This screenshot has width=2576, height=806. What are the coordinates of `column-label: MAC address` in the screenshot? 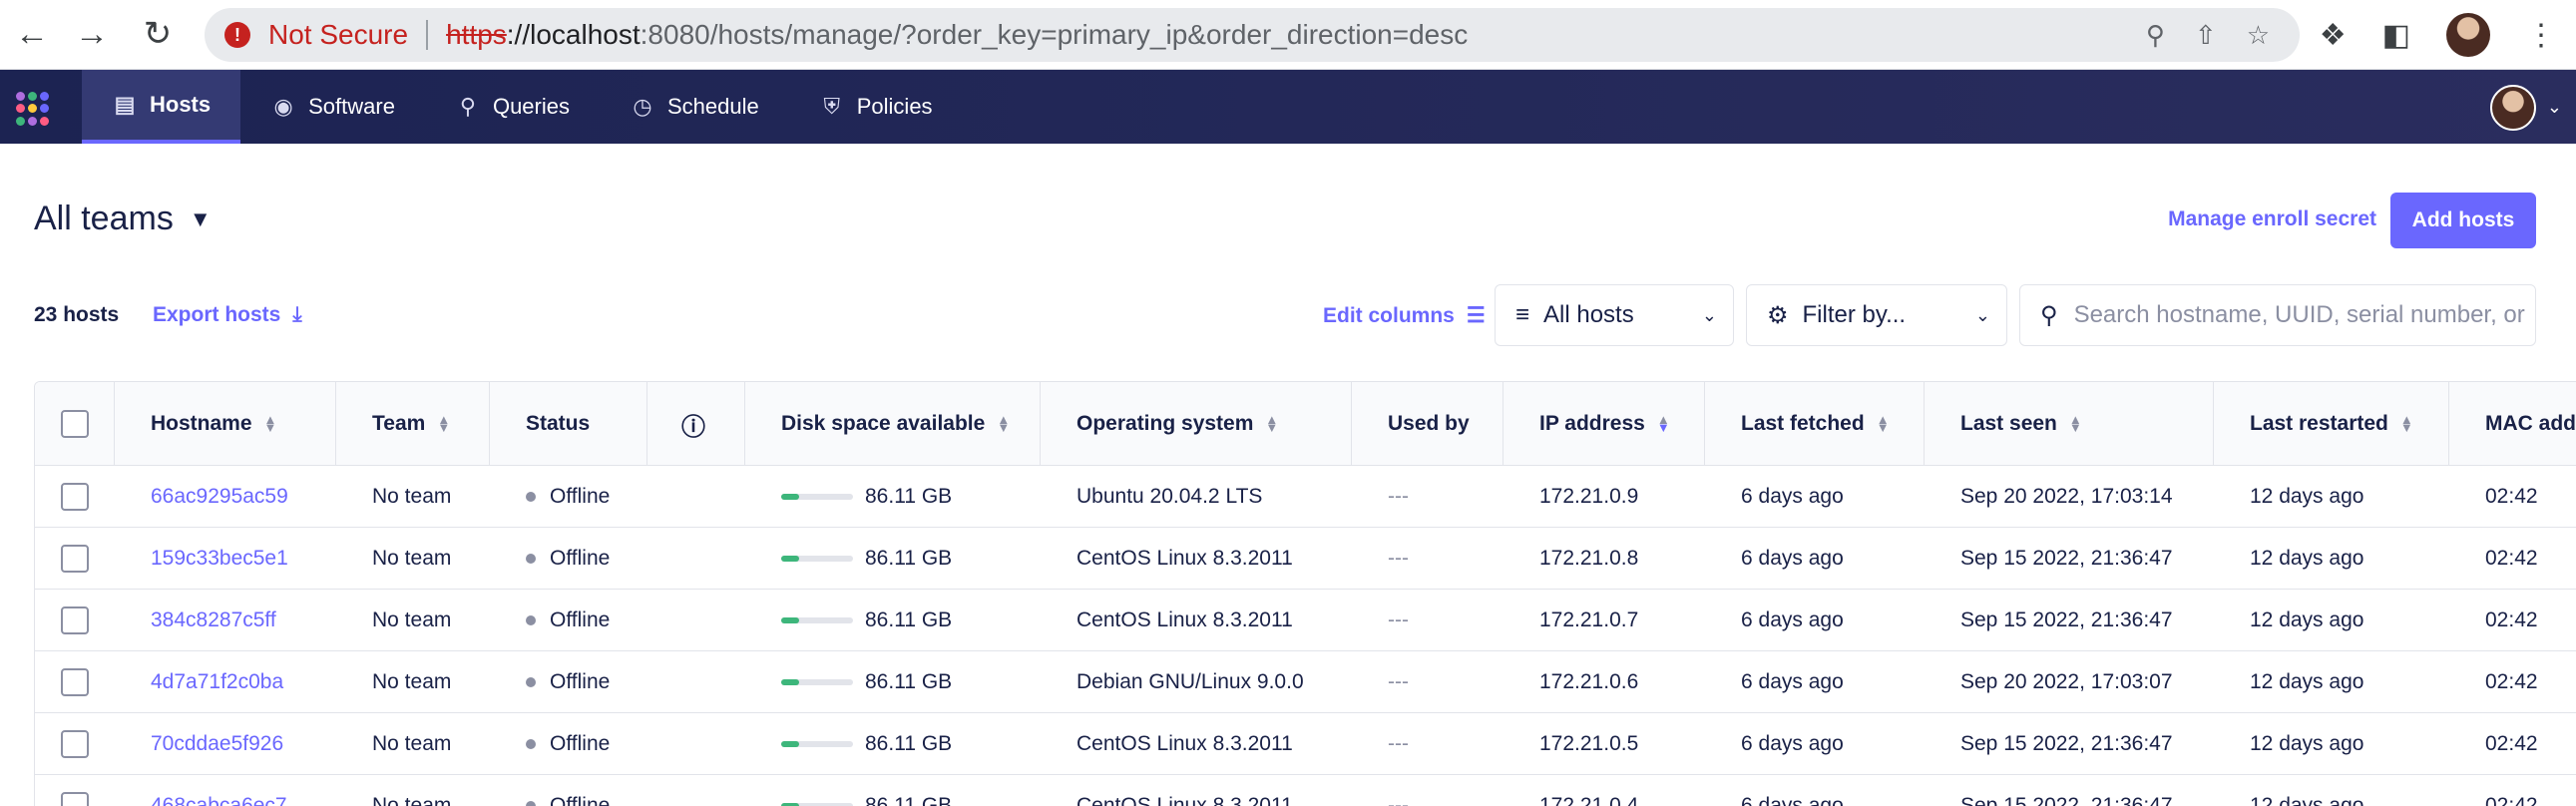 It's located at (2530, 423).